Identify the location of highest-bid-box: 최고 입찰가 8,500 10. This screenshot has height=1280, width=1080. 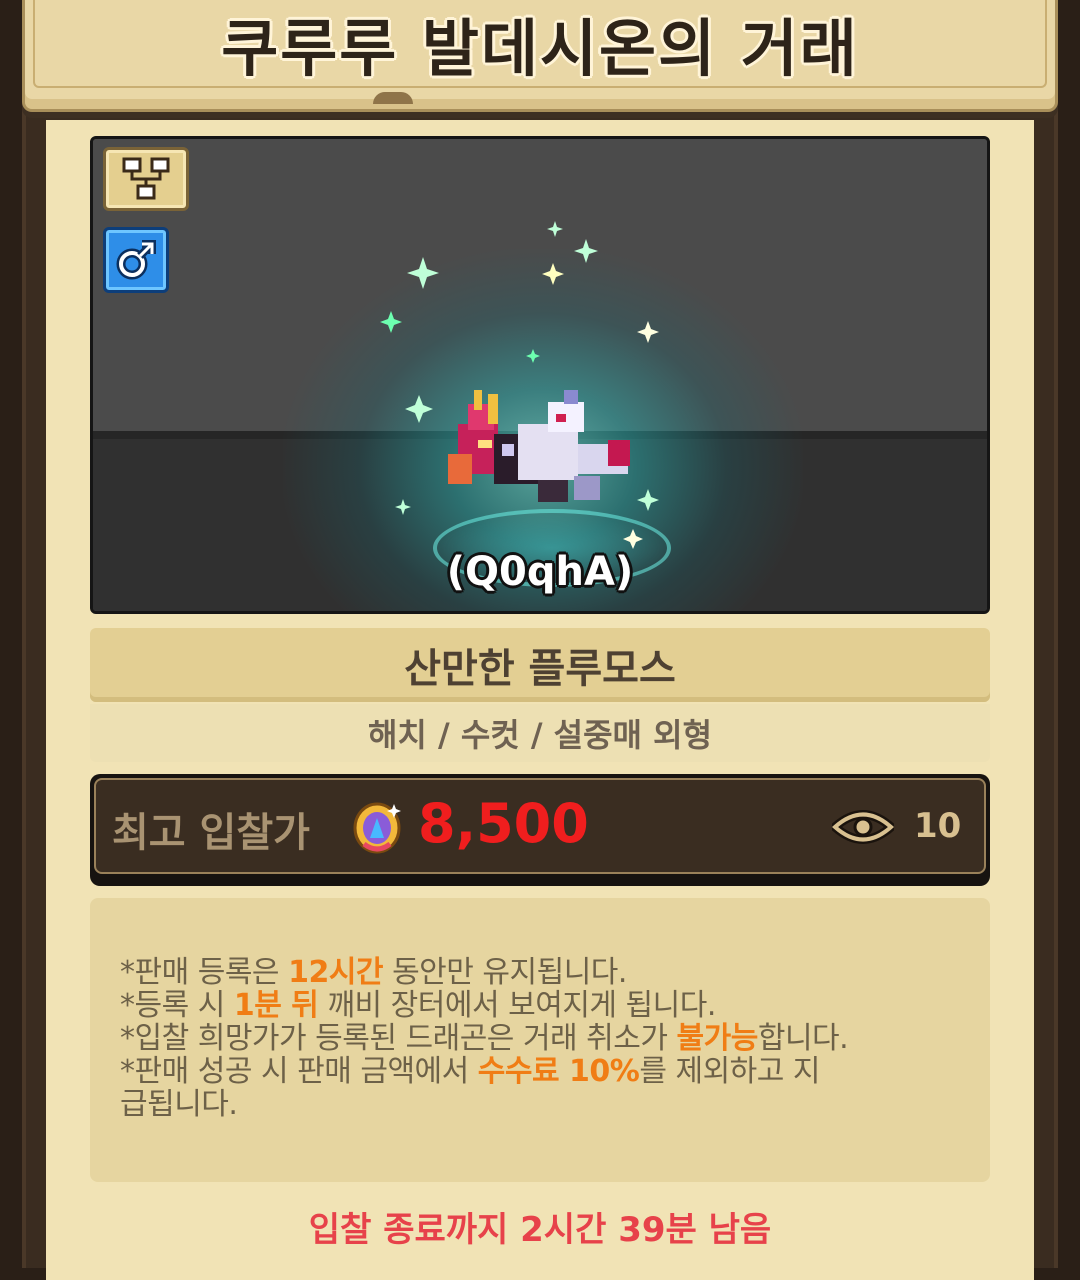
(540, 830).